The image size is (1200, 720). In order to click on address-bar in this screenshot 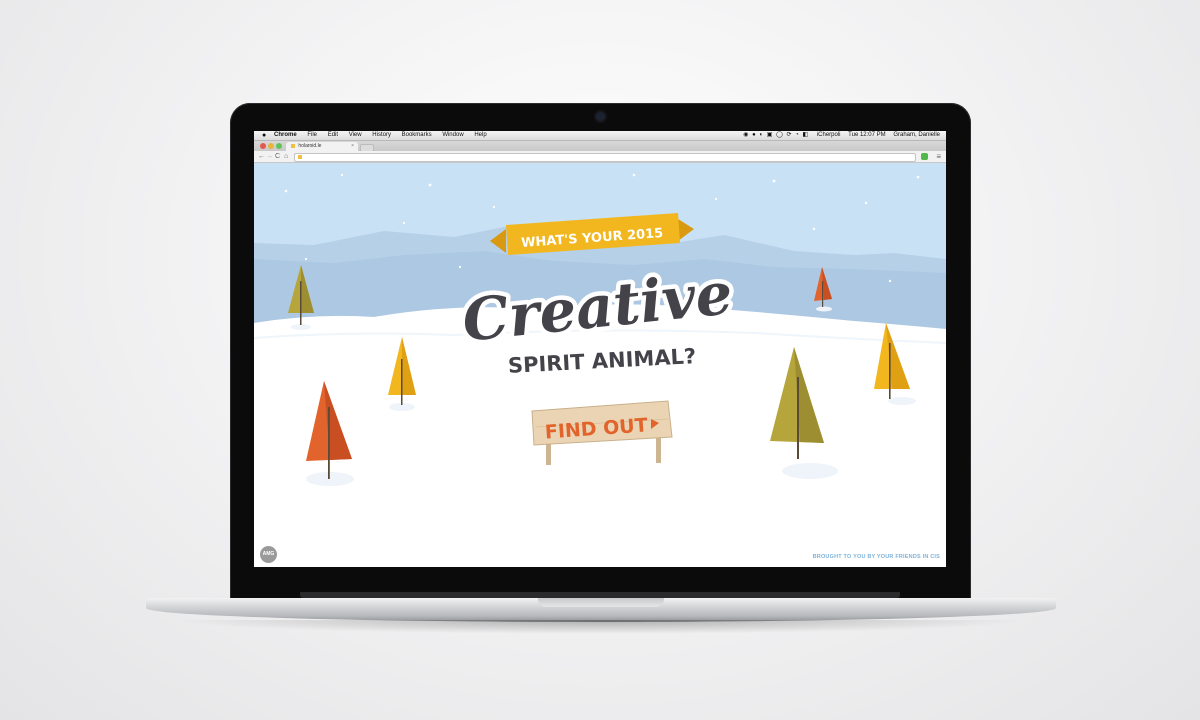, I will do `click(605, 157)`.